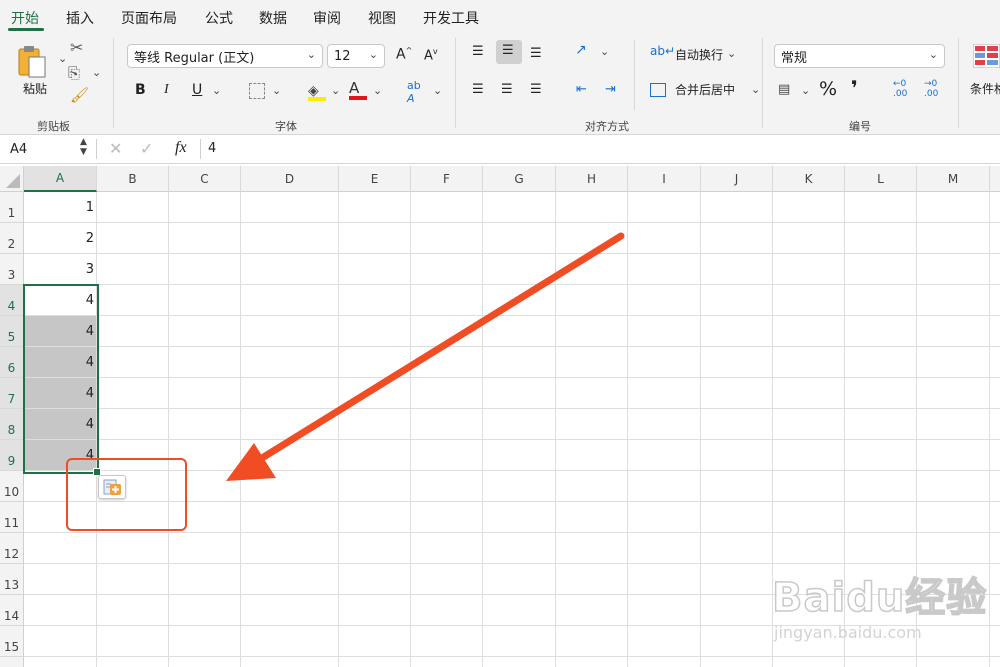 This screenshot has height=667, width=1000. Describe the element at coordinates (848, 632) in the screenshot. I see `watermark-url: jingyan.baidu.com` at that location.